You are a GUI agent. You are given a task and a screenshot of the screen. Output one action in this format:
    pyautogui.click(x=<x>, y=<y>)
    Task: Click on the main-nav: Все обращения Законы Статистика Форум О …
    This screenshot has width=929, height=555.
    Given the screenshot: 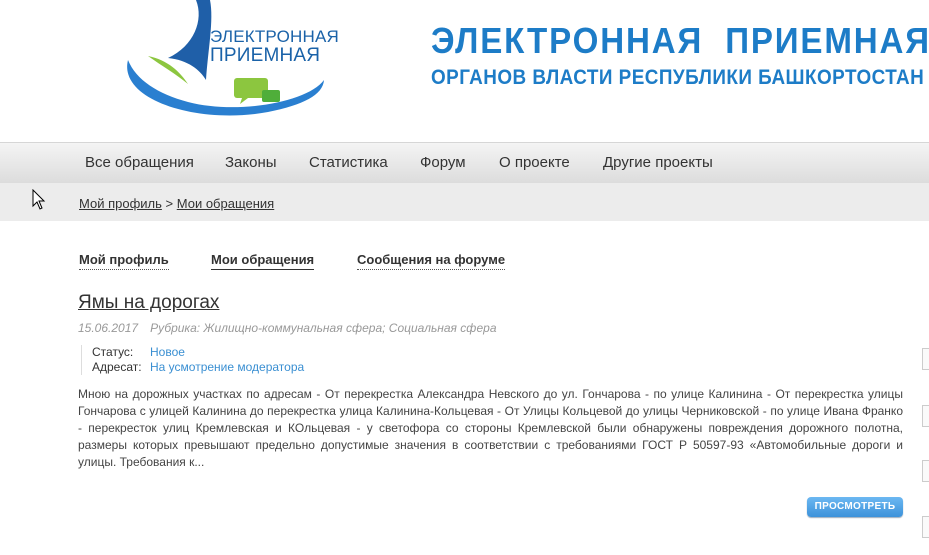 What is the action you would take?
    pyautogui.click(x=464, y=163)
    